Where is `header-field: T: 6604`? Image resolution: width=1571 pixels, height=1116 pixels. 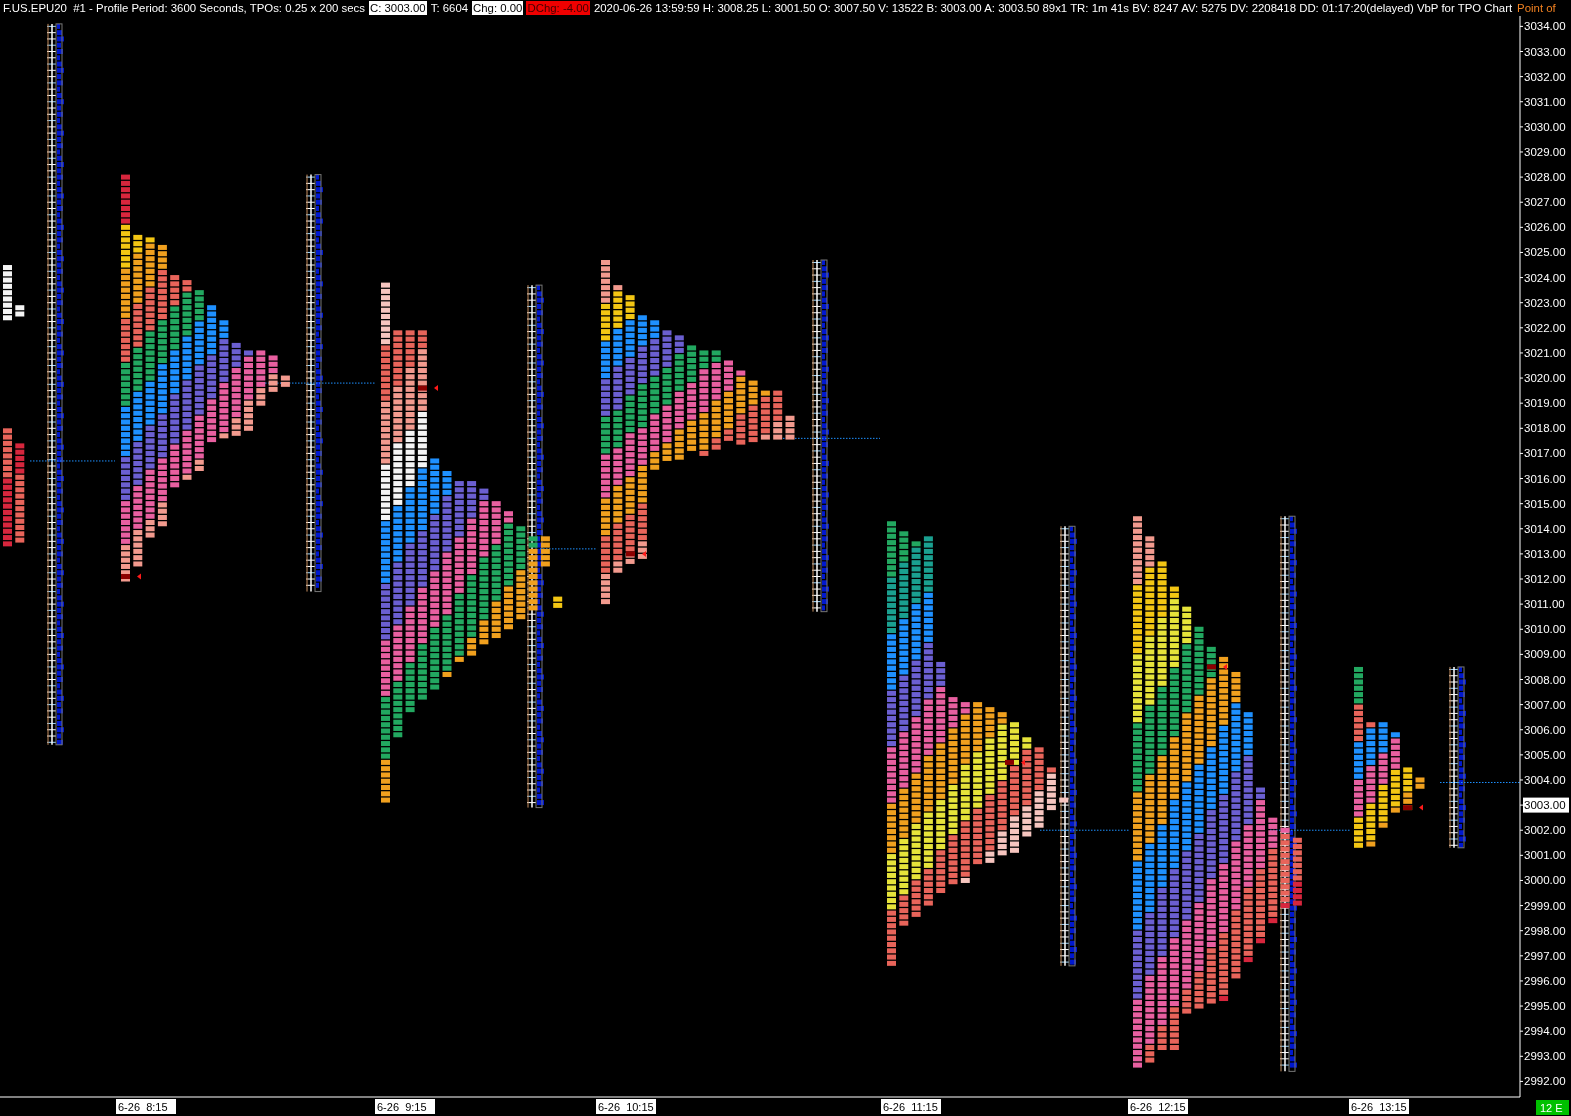
header-field: T: 6604 is located at coordinates (449, 8).